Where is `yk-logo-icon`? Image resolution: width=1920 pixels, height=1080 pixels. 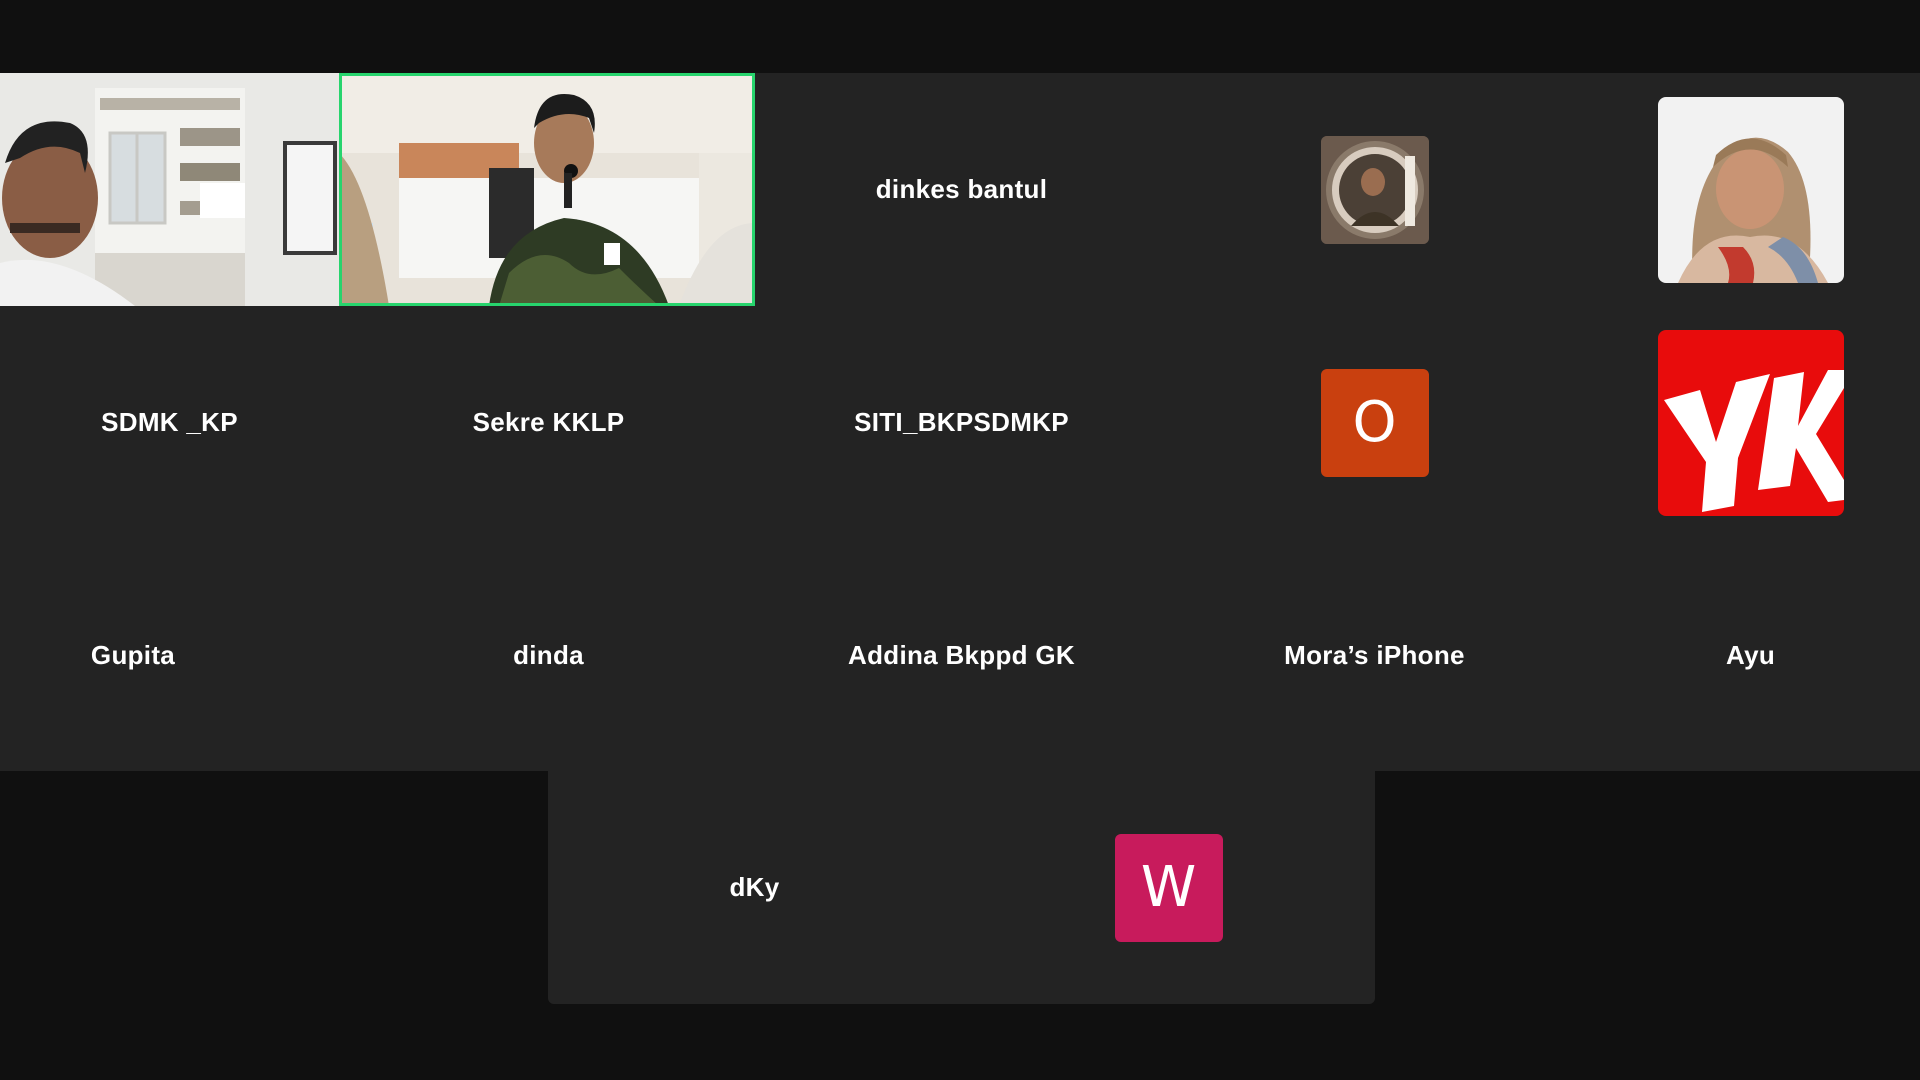
yk-logo-icon is located at coordinates (1750, 422).